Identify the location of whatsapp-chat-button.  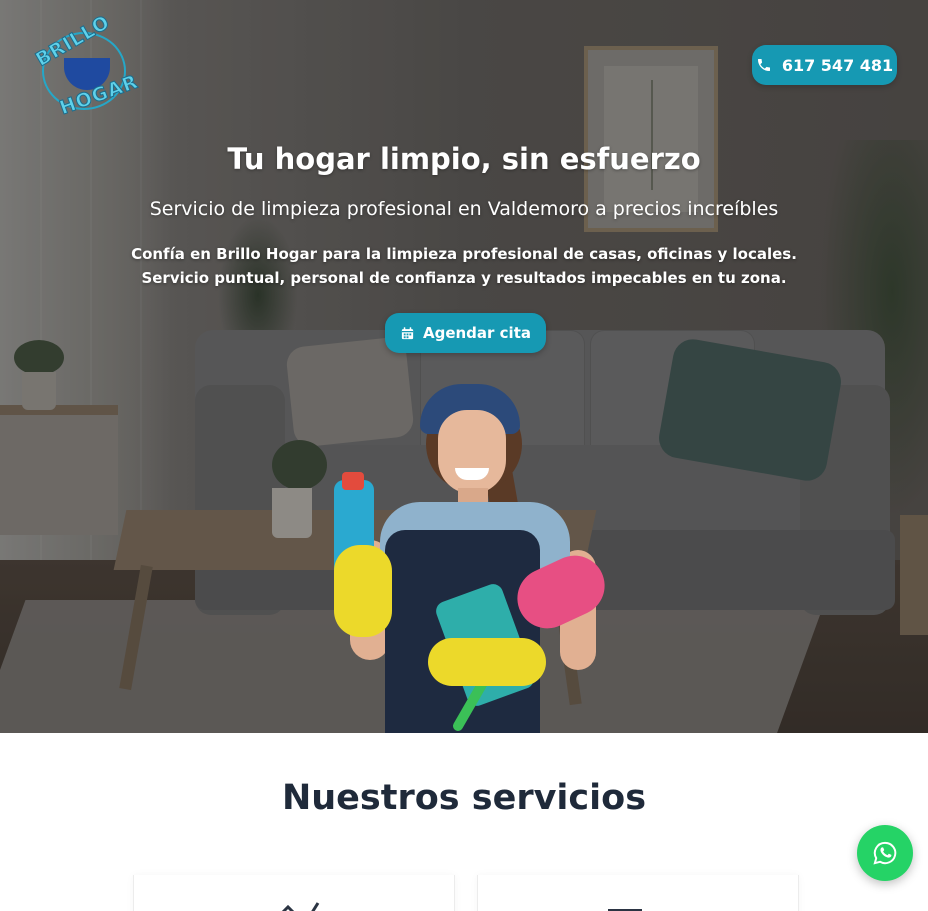
(885, 853).